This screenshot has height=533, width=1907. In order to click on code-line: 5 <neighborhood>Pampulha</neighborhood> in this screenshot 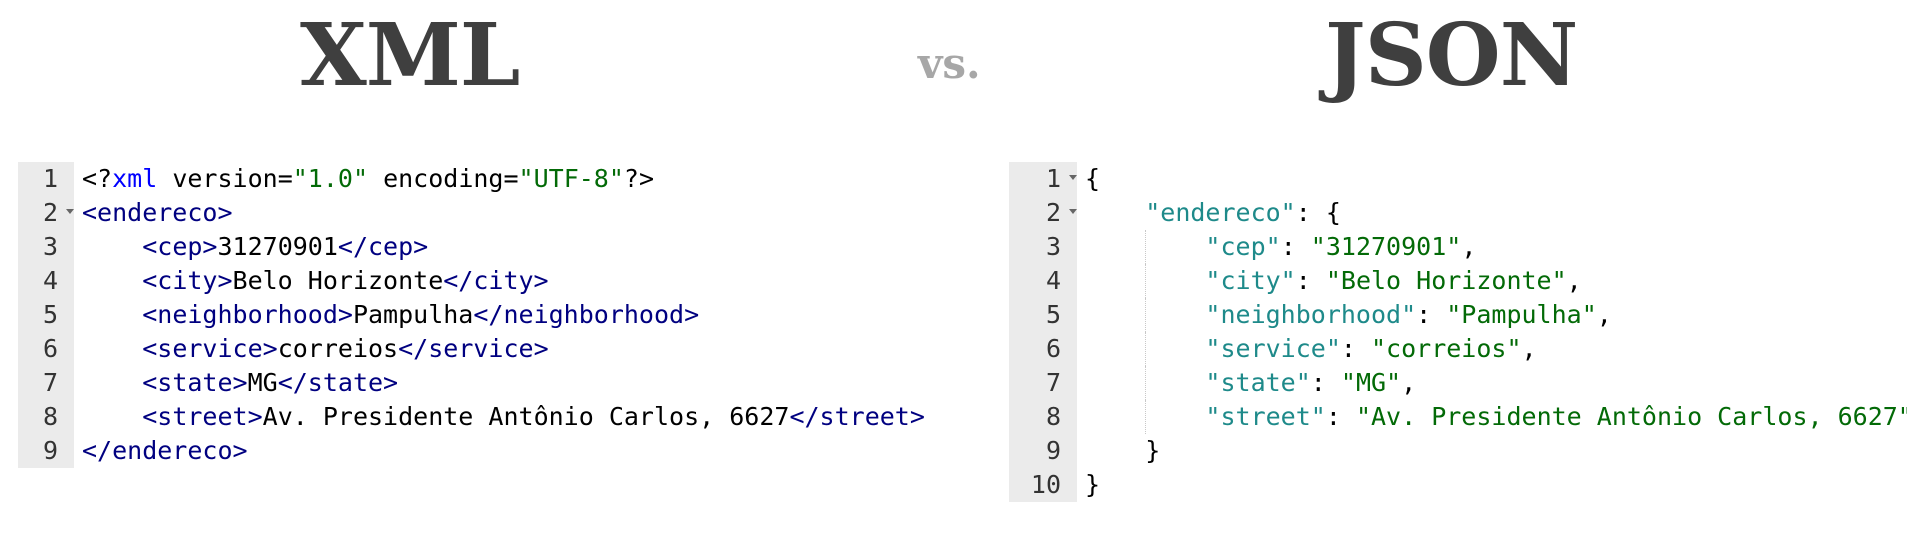, I will do `click(471, 315)`.